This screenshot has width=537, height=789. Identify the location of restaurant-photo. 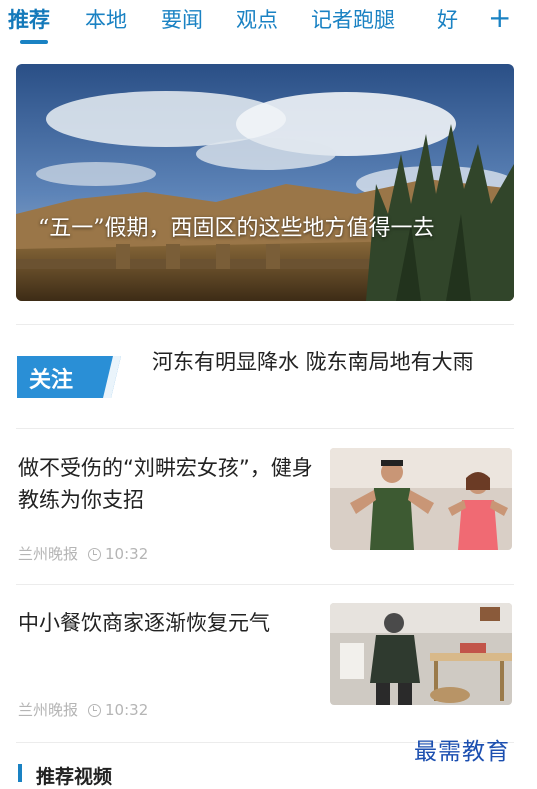
(421, 654).